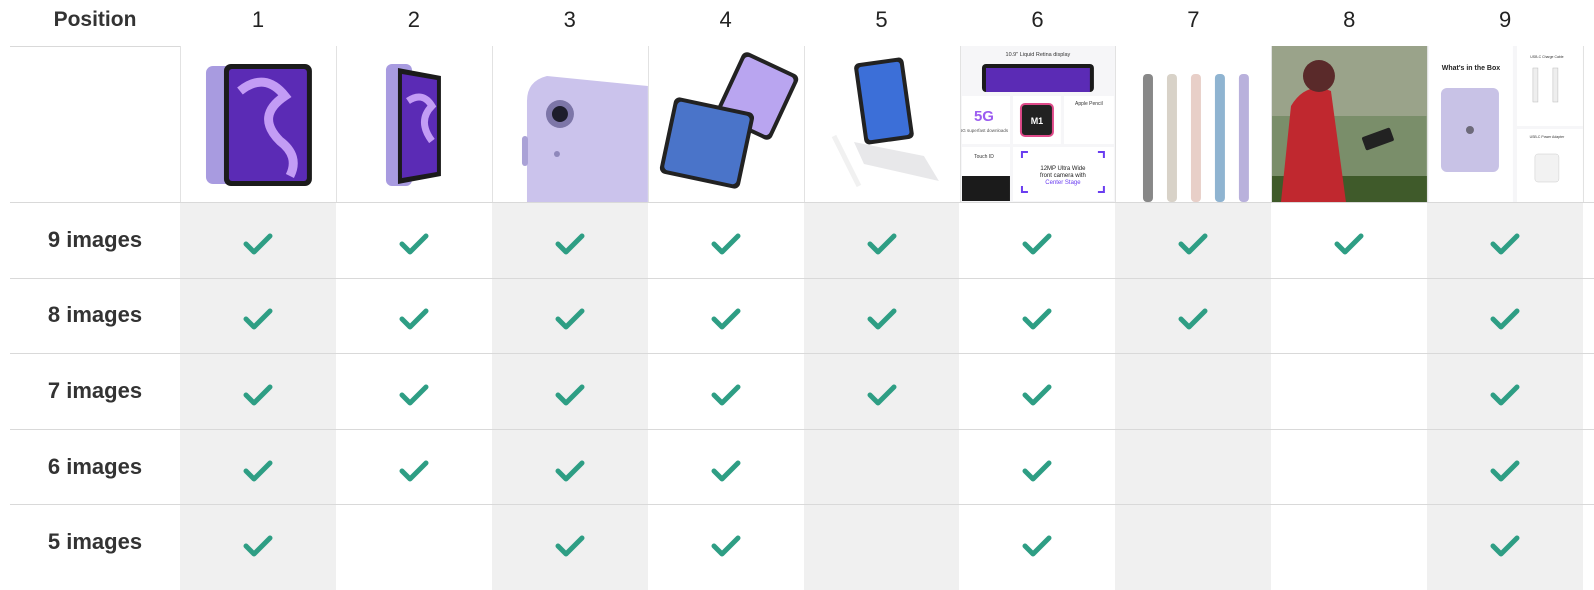 The width and height of the screenshot is (1594, 590). Describe the element at coordinates (1349, 19) in the screenshot. I see `position-number-header: 8` at that location.